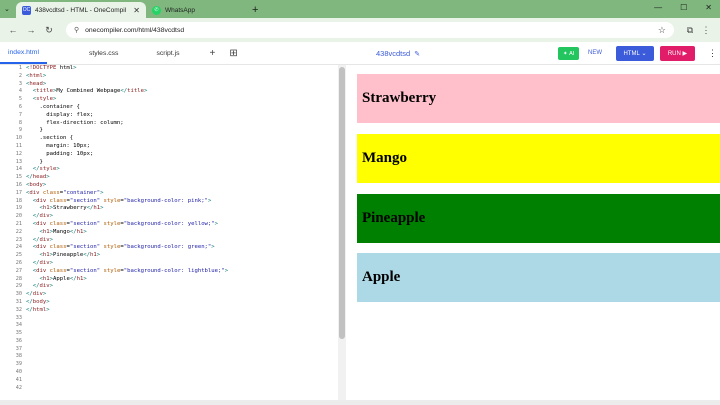  What do you see at coordinates (706, 30) in the screenshot?
I see `browser-menu-icon: ⋮` at bounding box center [706, 30].